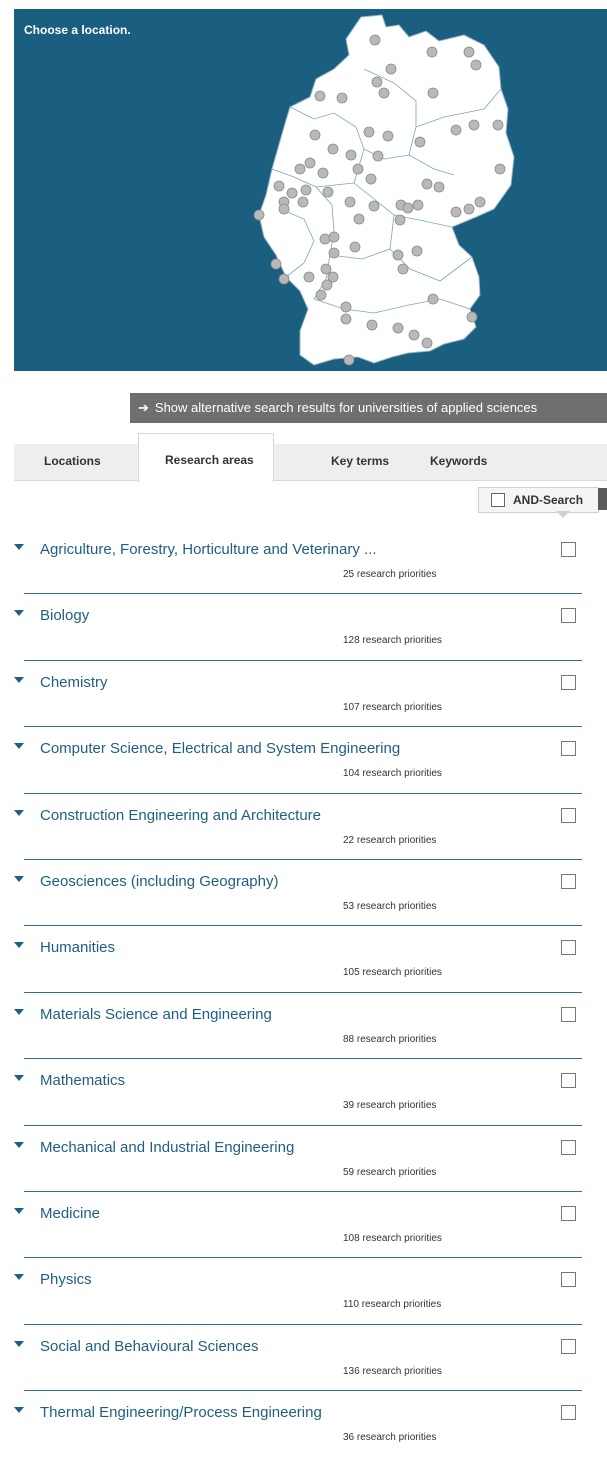 This screenshot has width=607, height=1457. I want to click on research-area-count: 88 research priorities, so click(390, 1039).